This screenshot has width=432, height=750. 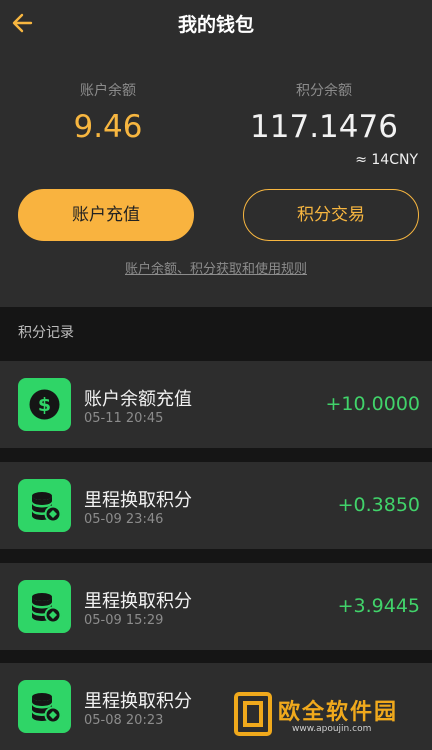 I want to click on points-balance: 积分余额 117.1476, so click(x=324, y=113).